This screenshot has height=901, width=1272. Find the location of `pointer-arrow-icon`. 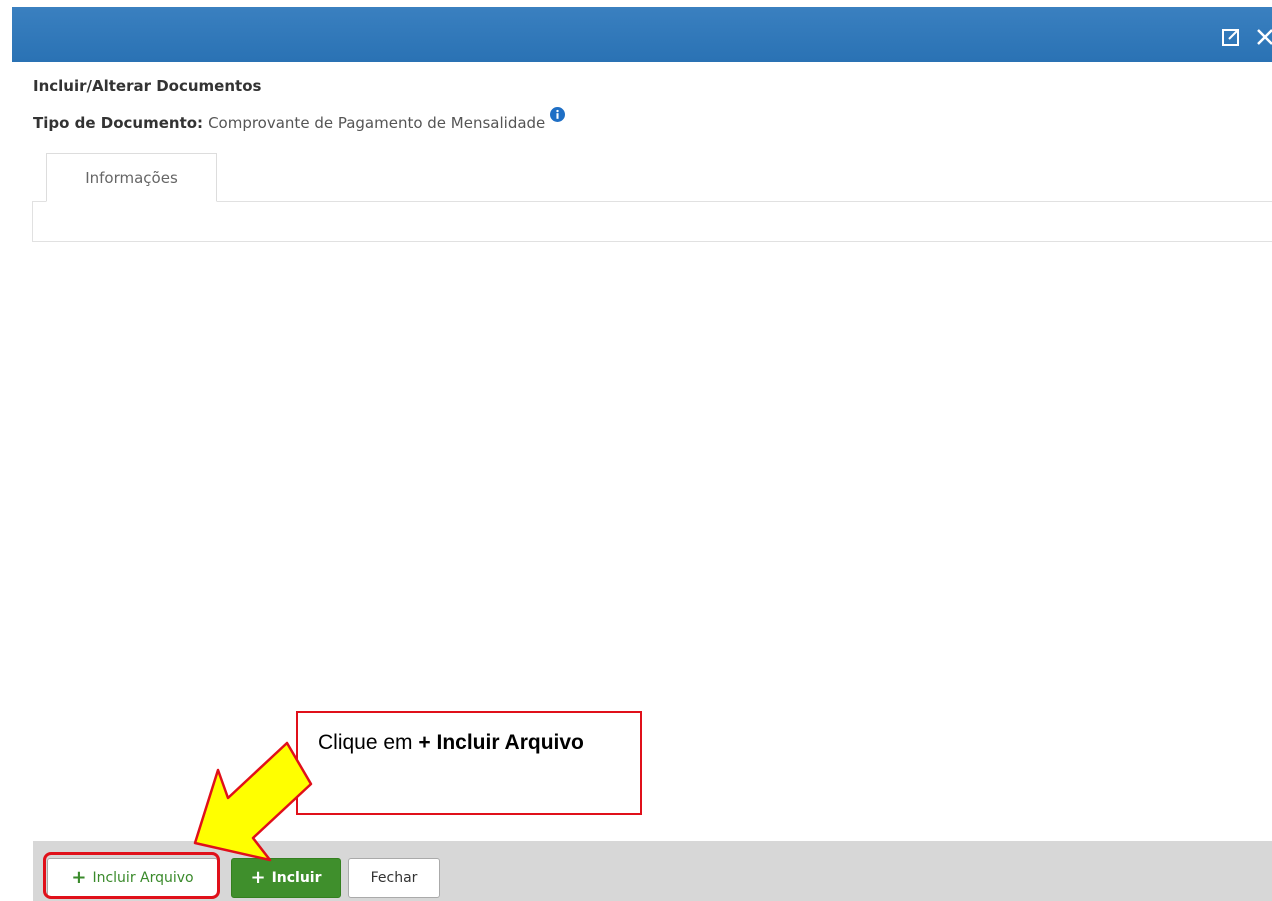

pointer-arrow-icon is located at coordinates (253, 801).